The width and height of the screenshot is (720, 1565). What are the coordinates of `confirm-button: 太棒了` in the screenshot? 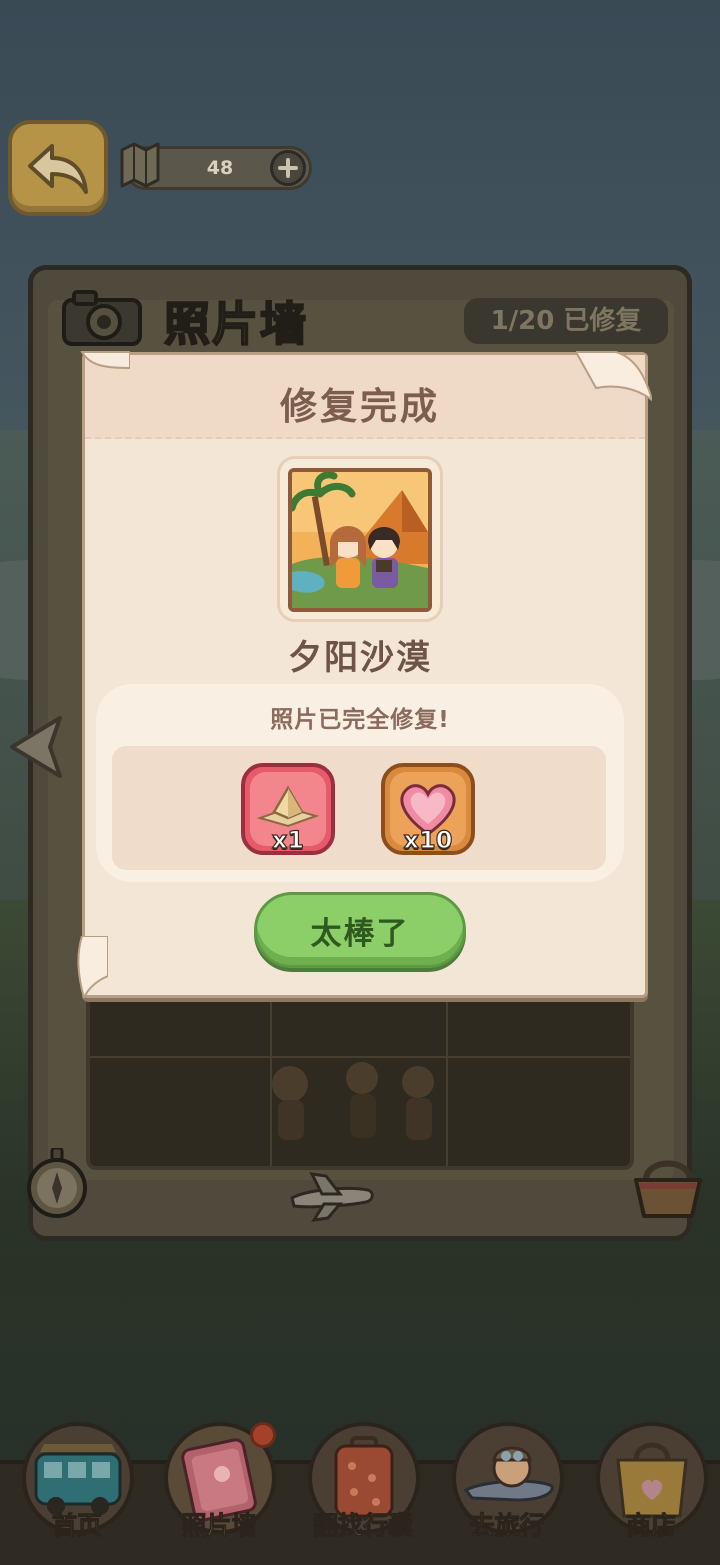 It's located at (360, 930).